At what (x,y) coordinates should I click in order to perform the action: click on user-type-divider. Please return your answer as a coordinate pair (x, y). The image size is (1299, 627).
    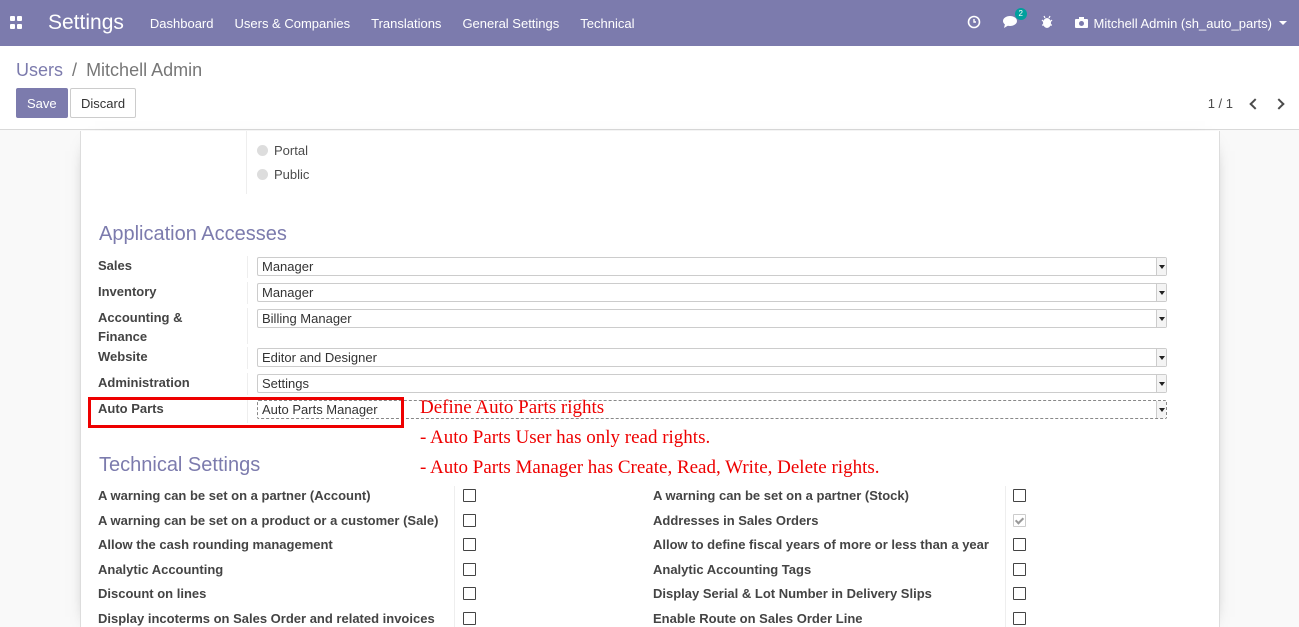
    Looking at the image, I should click on (246, 162).